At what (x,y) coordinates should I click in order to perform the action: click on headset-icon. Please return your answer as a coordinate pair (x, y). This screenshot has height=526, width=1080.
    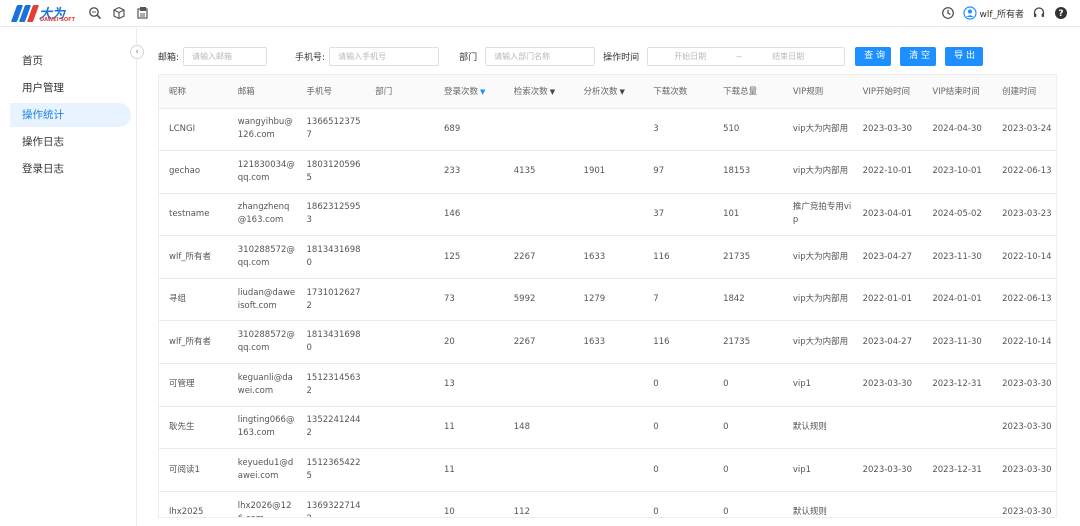
    Looking at the image, I should click on (1039, 13).